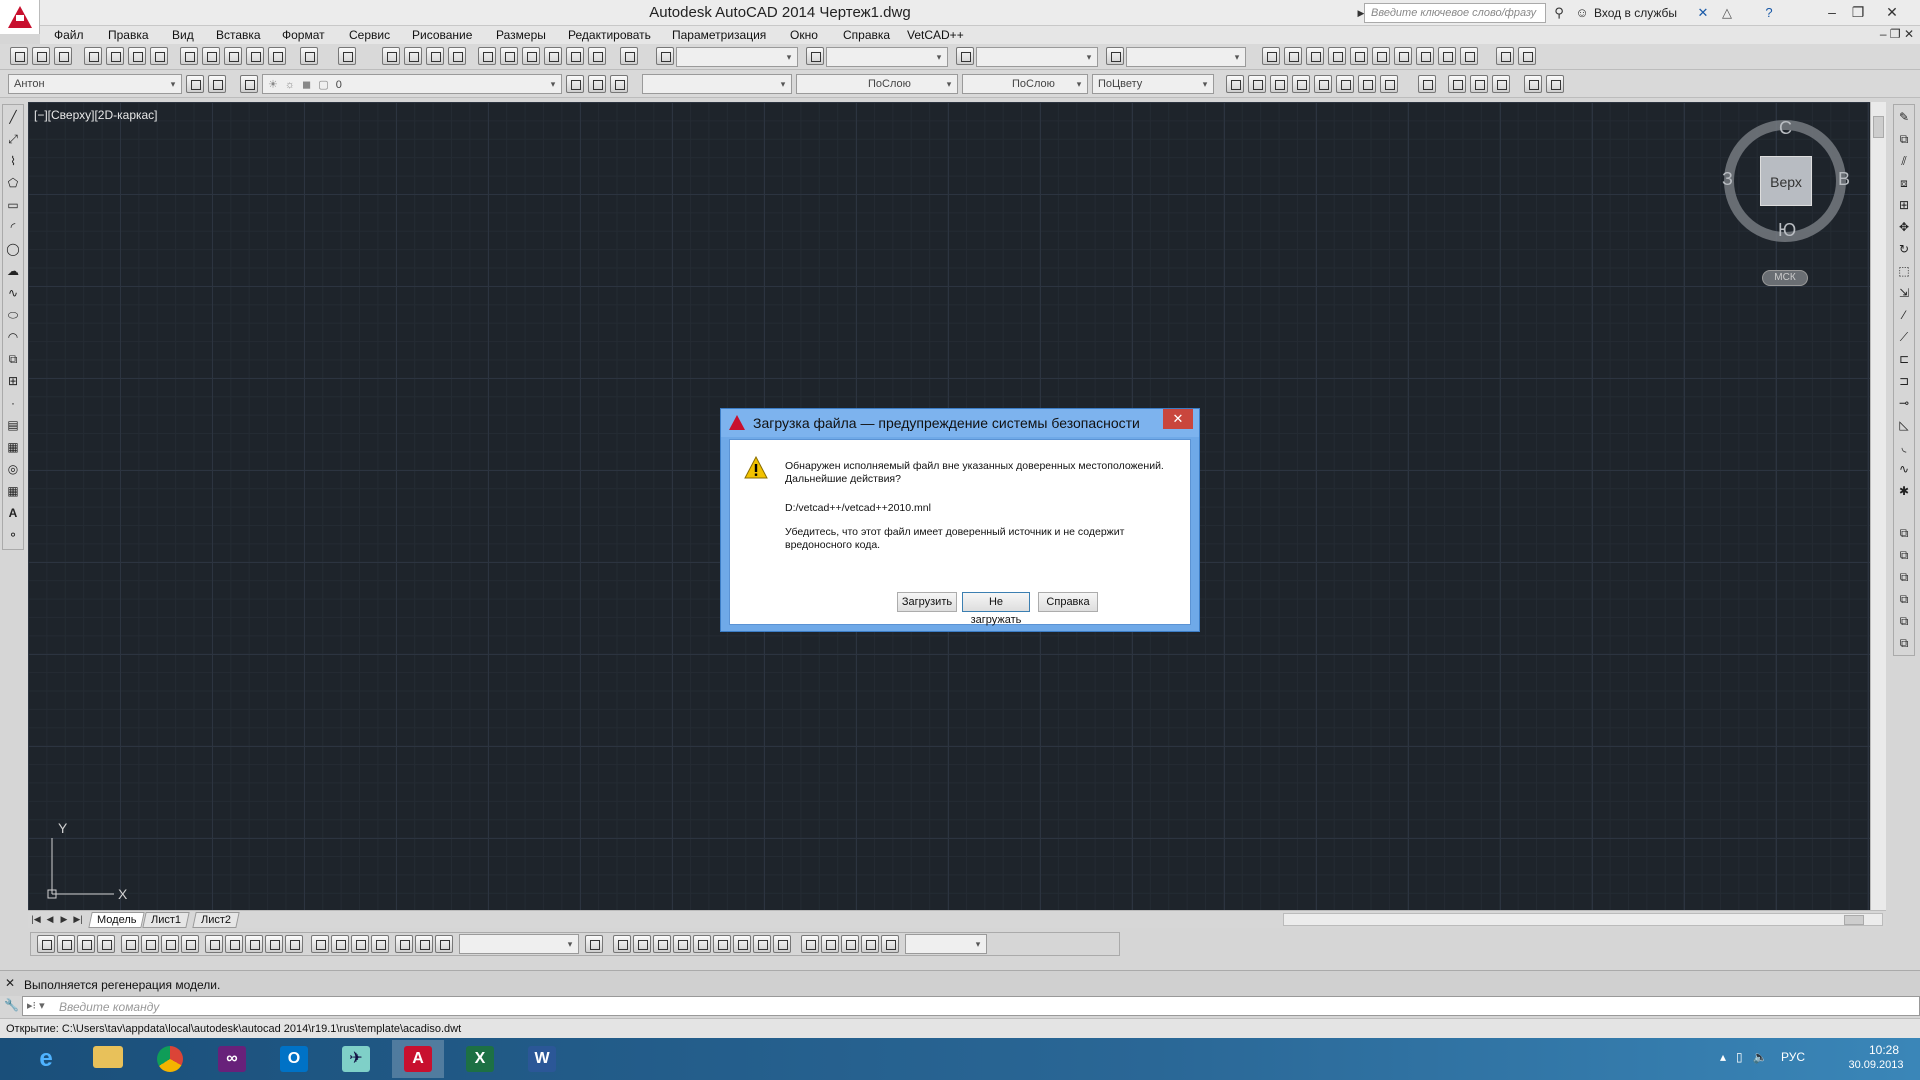 The height and width of the screenshot is (1080, 1920). Describe the element at coordinates (1153, 84) in the screenshot. I see `plot-style-combo: ПоЦвету ▾` at that location.